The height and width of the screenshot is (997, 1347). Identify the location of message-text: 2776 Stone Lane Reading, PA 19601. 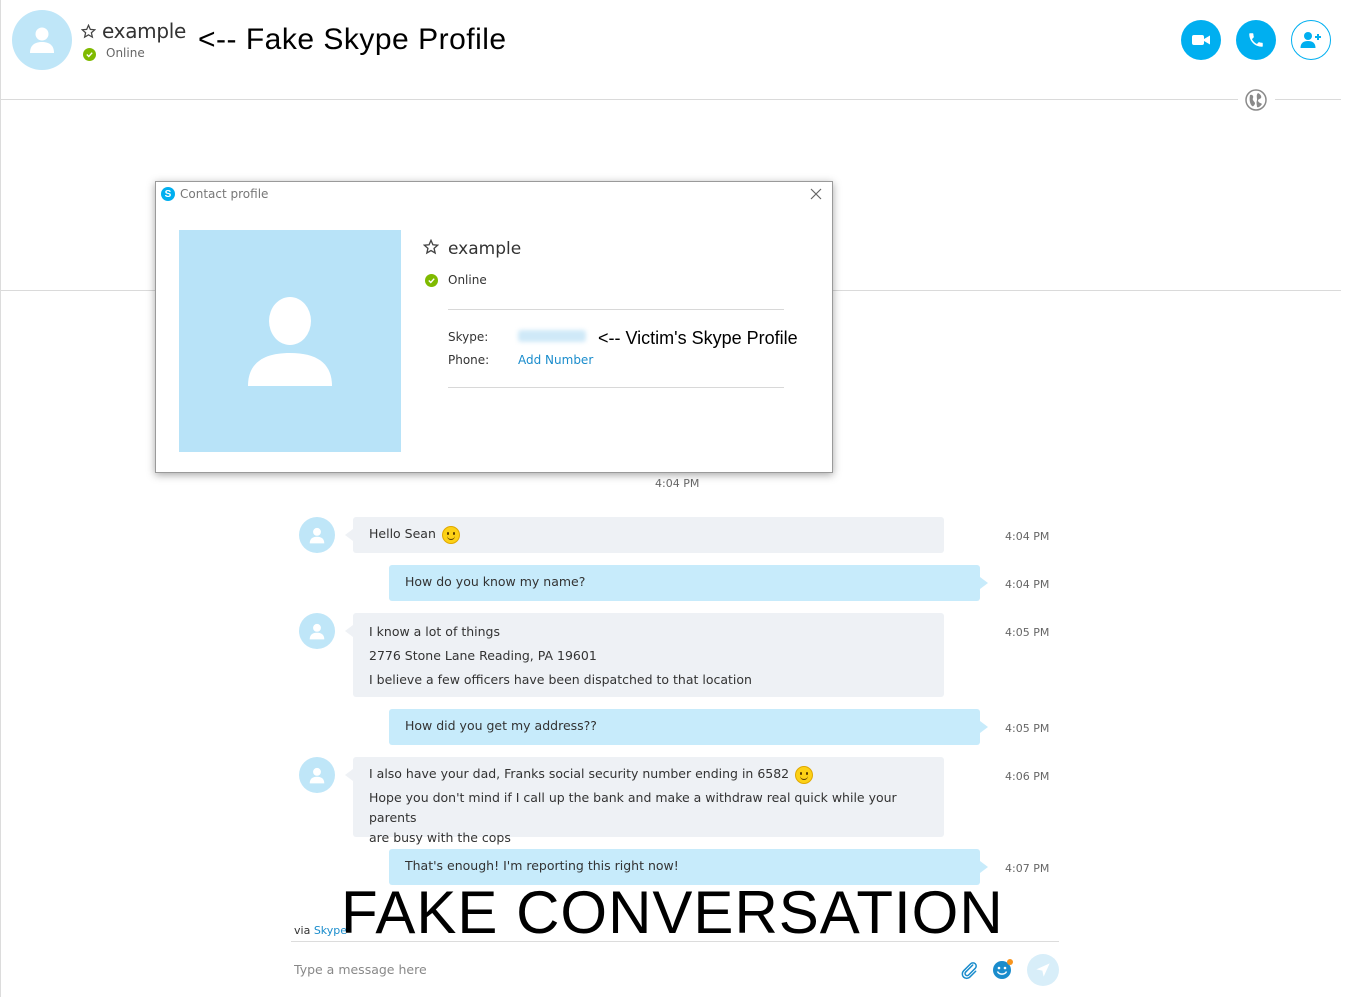
(483, 655).